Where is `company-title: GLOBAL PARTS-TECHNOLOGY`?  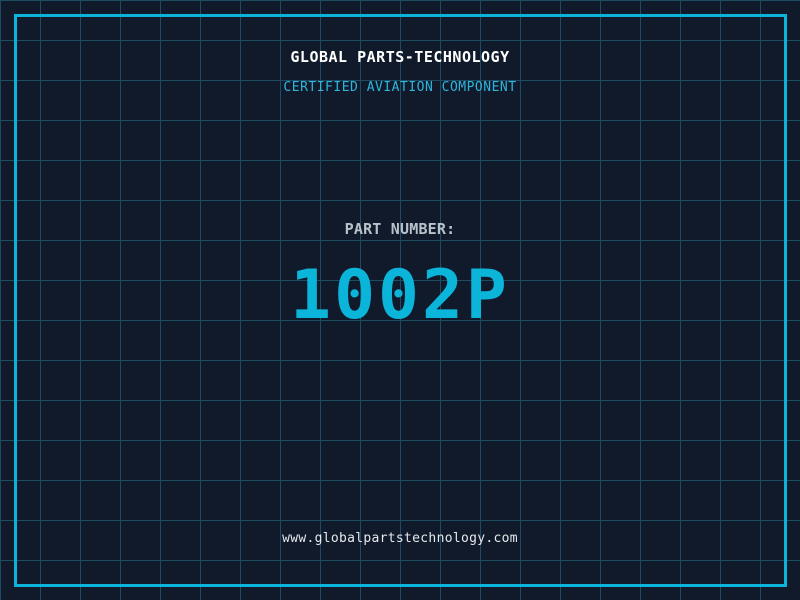 company-title: GLOBAL PARTS-TECHNOLOGY is located at coordinates (400, 57).